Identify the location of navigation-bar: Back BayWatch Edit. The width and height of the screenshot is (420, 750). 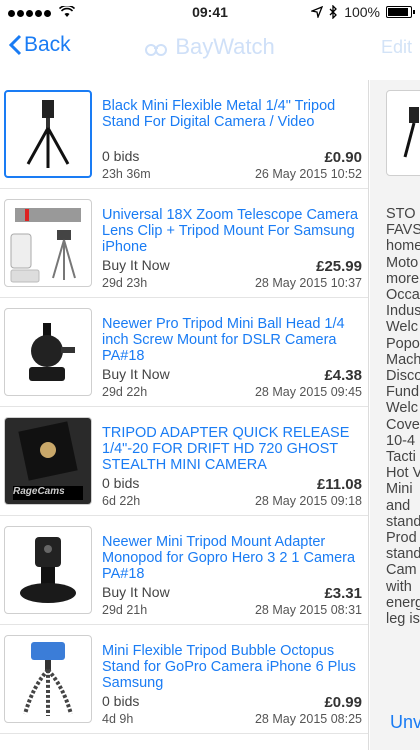
(210, 48).